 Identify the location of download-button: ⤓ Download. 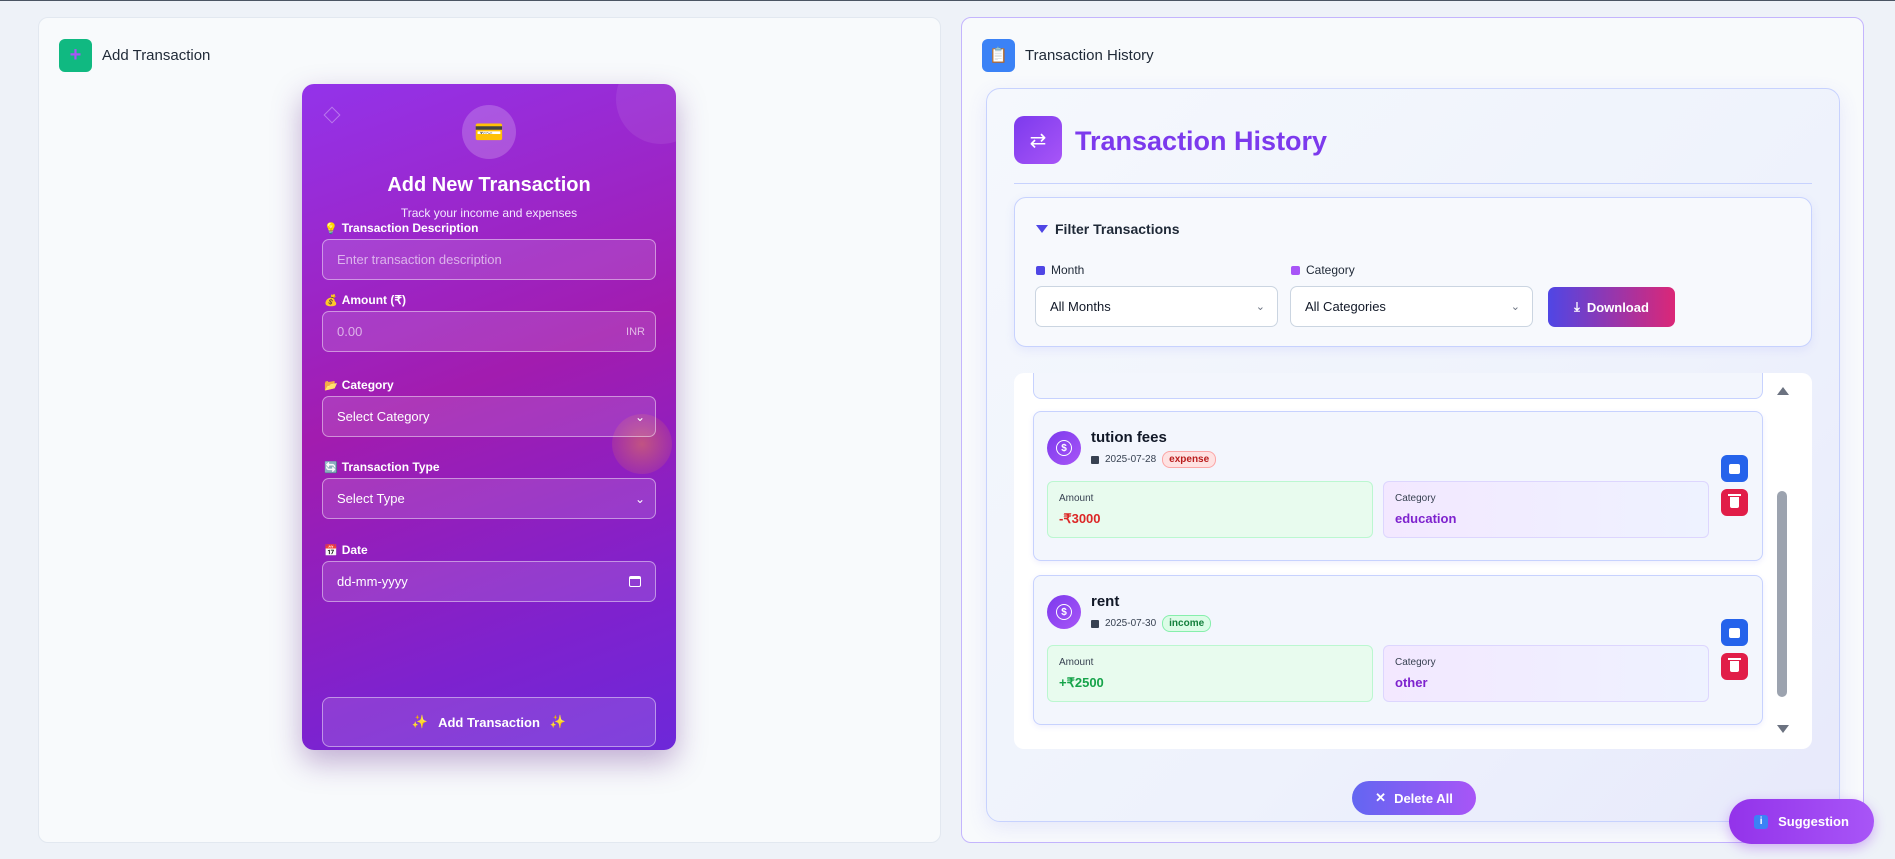
(1611, 307).